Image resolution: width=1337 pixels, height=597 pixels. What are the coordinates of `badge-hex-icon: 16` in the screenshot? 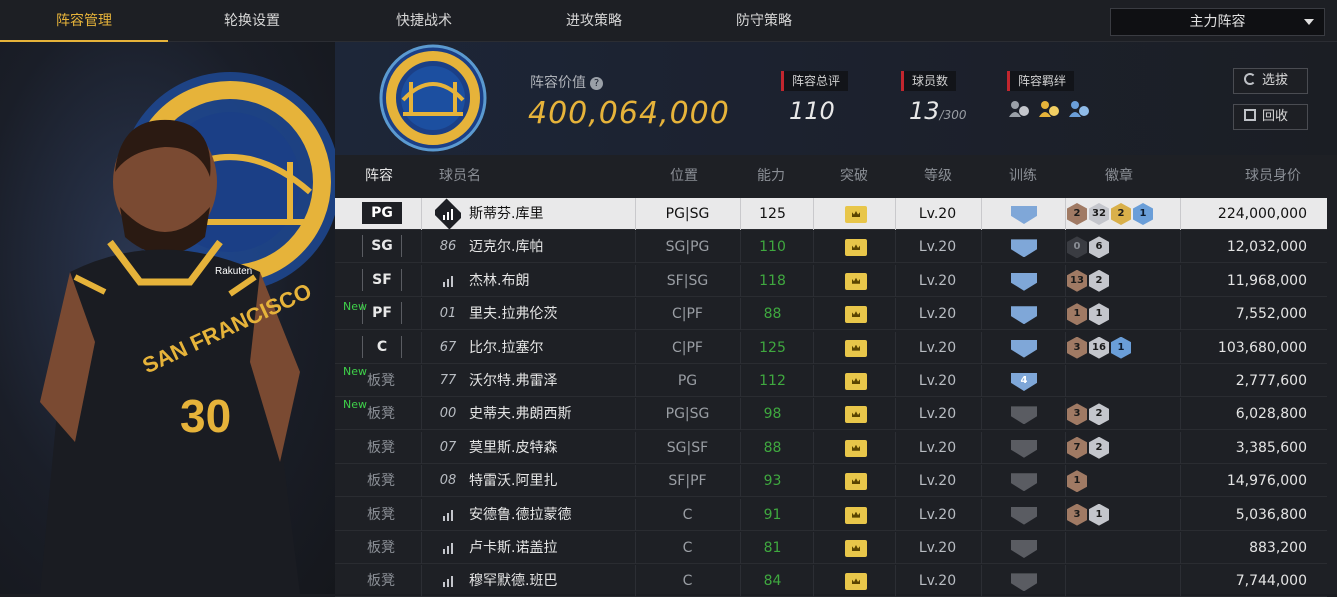 It's located at (1099, 347).